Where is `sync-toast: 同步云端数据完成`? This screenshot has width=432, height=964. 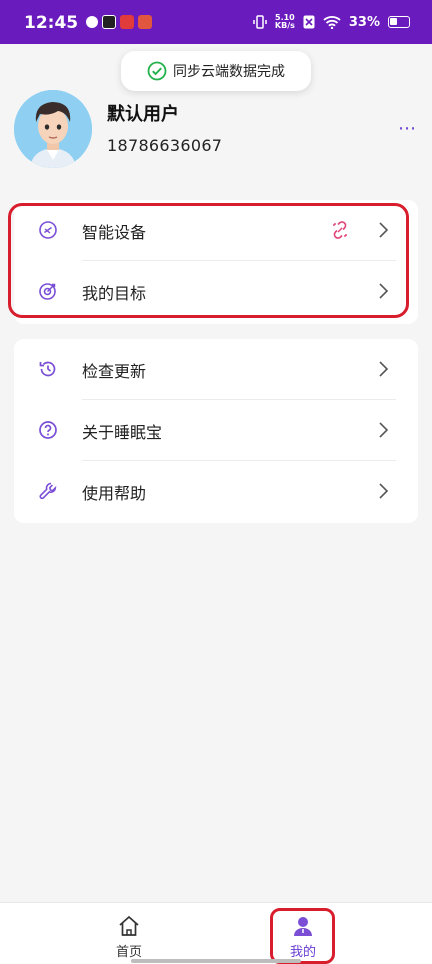
sync-toast: 同步云端数据完成 is located at coordinates (216, 71).